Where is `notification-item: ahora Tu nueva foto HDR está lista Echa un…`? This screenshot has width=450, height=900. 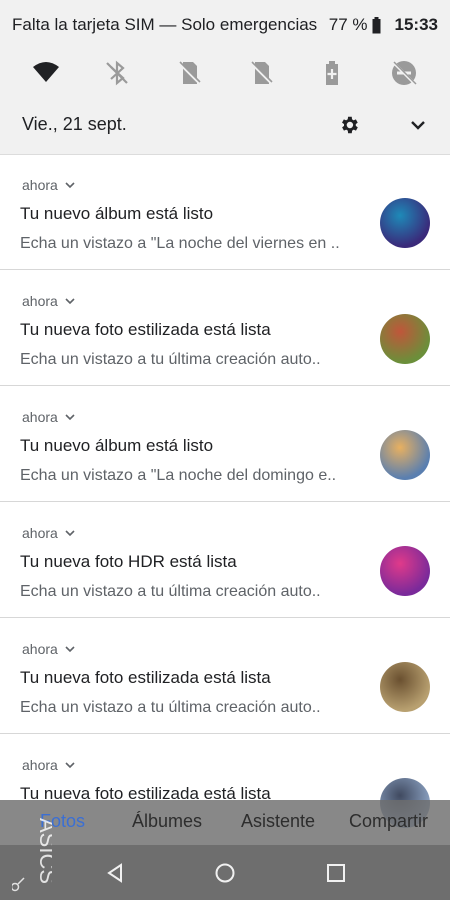
notification-item: ahora Tu nueva foto HDR está lista Echa un… is located at coordinates (225, 560).